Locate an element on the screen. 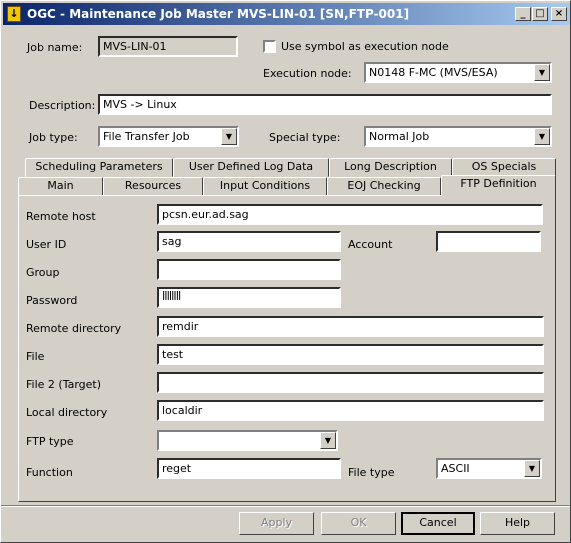 This screenshot has height=543, width=571. maximize-button: □ is located at coordinates (540, 14).